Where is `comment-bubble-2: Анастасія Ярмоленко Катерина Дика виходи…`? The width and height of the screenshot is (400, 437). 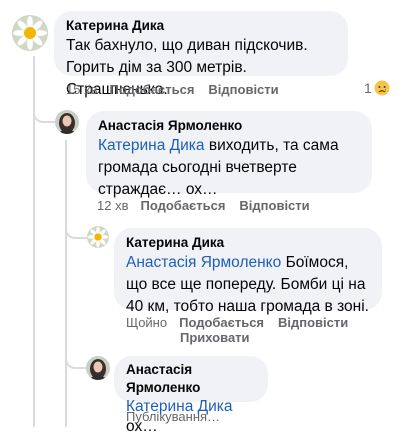 comment-bubble-2: Анастасія Ярмоленко Катерина Дика виходи… is located at coordinates (229, 154).